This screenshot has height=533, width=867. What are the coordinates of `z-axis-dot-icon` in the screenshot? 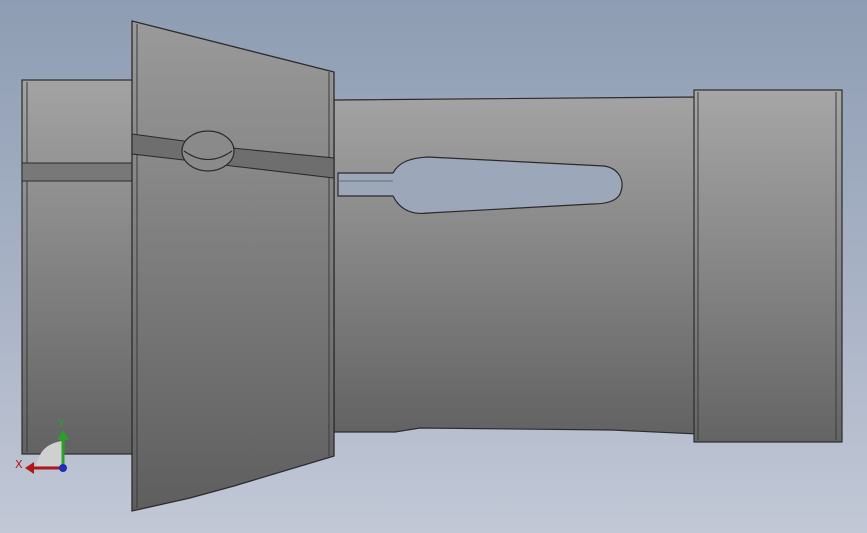 It's located at (63, 468).